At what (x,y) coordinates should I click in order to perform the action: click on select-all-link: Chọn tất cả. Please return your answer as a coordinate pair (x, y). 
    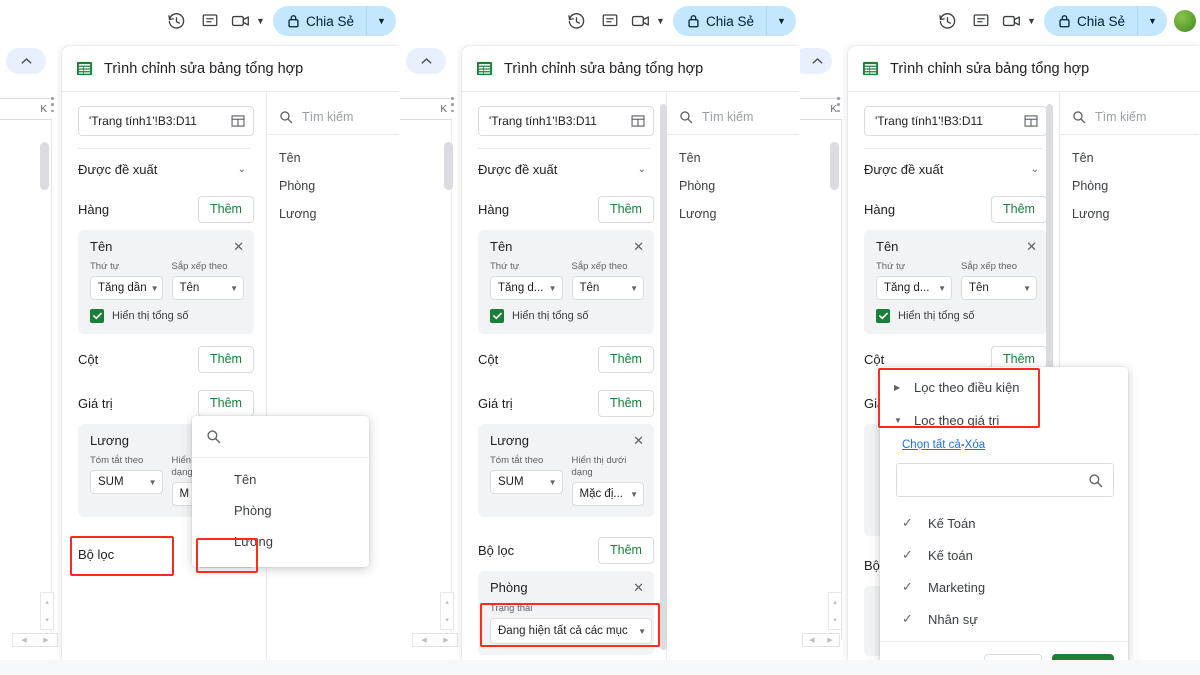
    Looking at the image, I should click on (931, 445).